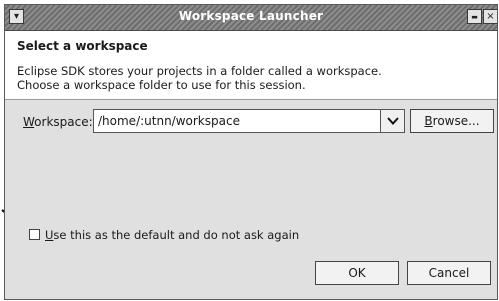  I want to click on workspace-combo: /home/:utnn/workspace, so click(249, 121).